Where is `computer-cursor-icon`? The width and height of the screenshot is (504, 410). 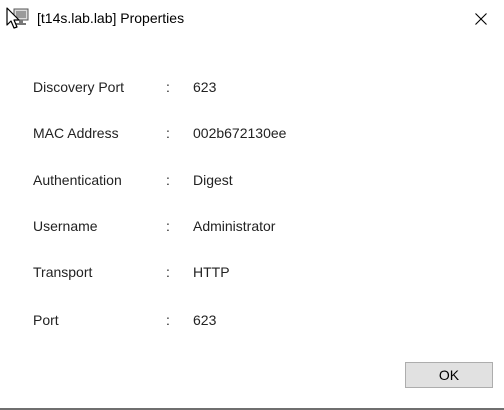
computer-cursor-icon is located at coordinates (18, 19).